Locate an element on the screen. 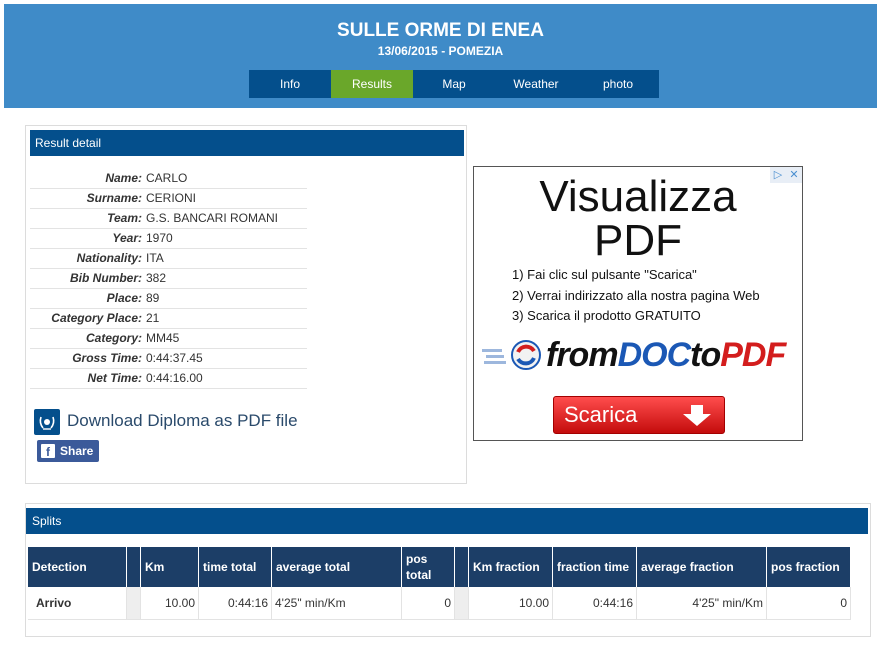 This screenshot has width=879, height=646. detail-row-place: Place: 89 is located at coordinates (168, 299).